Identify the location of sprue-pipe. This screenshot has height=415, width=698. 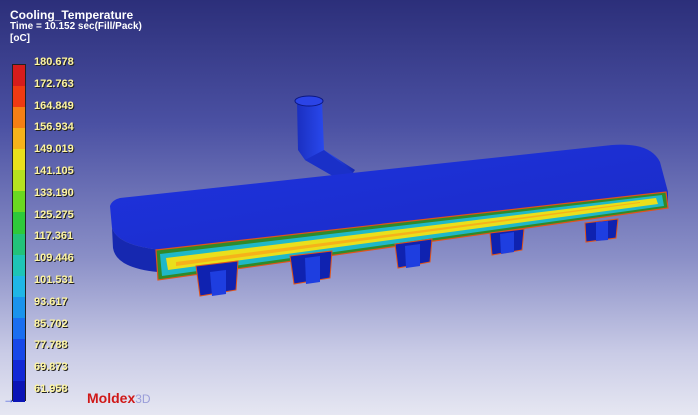
(327, 139).